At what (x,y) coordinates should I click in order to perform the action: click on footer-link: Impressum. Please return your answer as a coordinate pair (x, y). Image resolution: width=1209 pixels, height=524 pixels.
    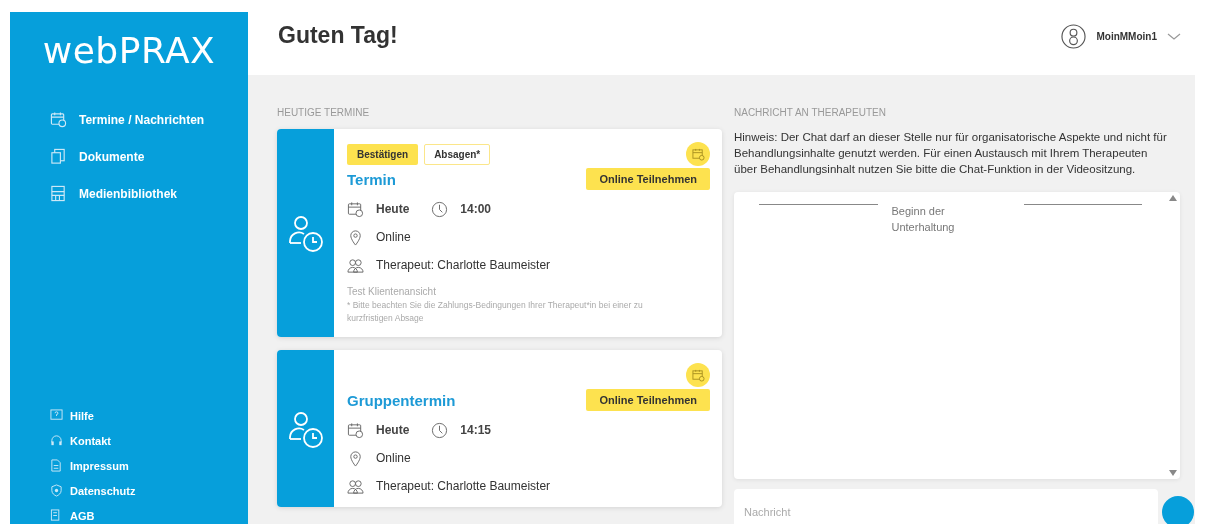
    Looking at the image, I should click on (149, 465).